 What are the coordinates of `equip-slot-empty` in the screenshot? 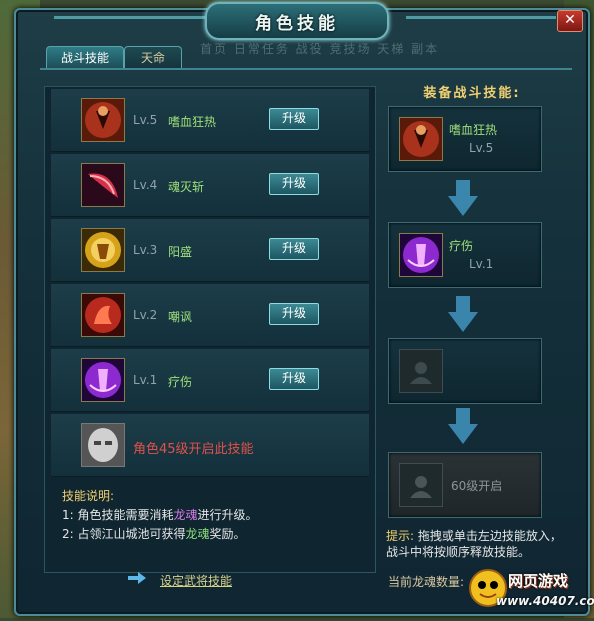 It's located at (465, 371).